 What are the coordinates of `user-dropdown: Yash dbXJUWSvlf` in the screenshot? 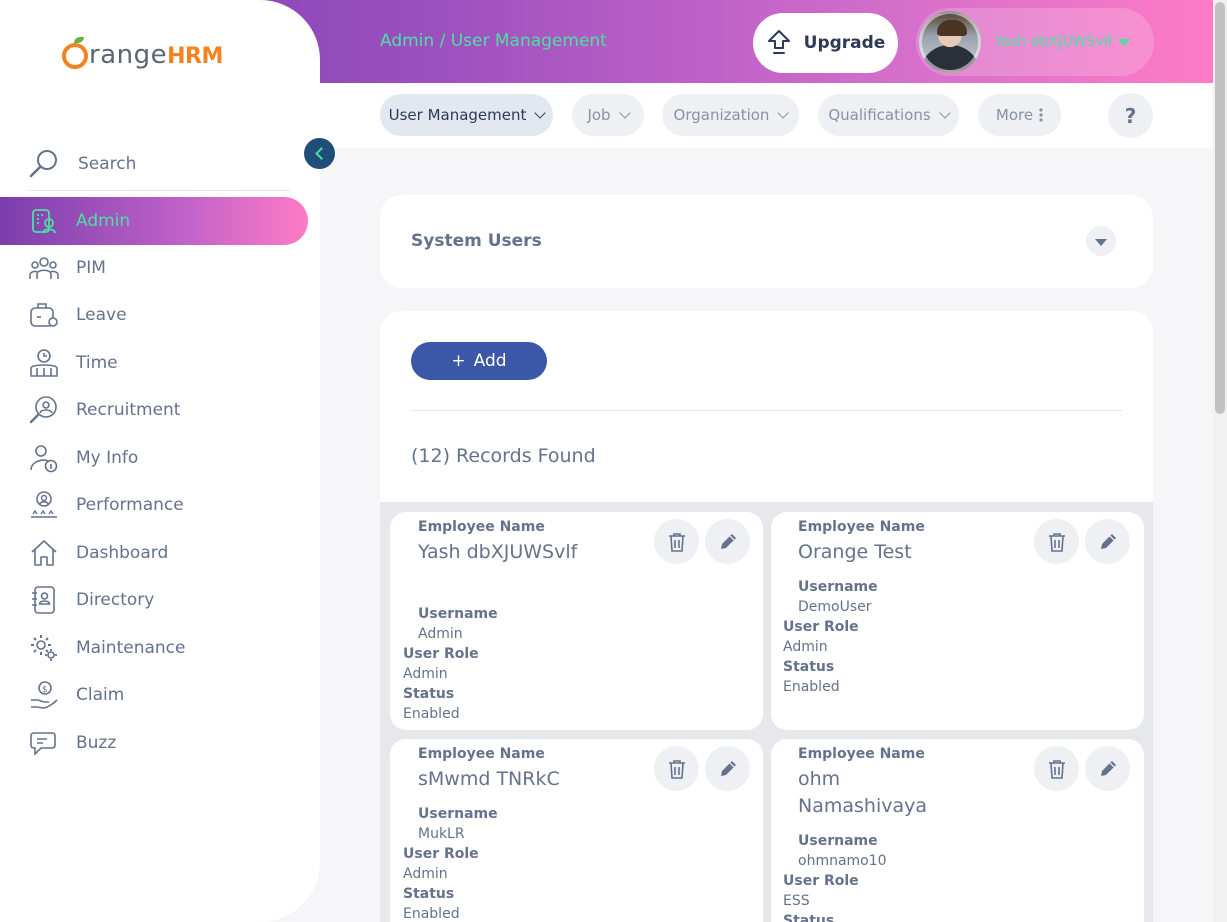 It's located at (1035, 42).